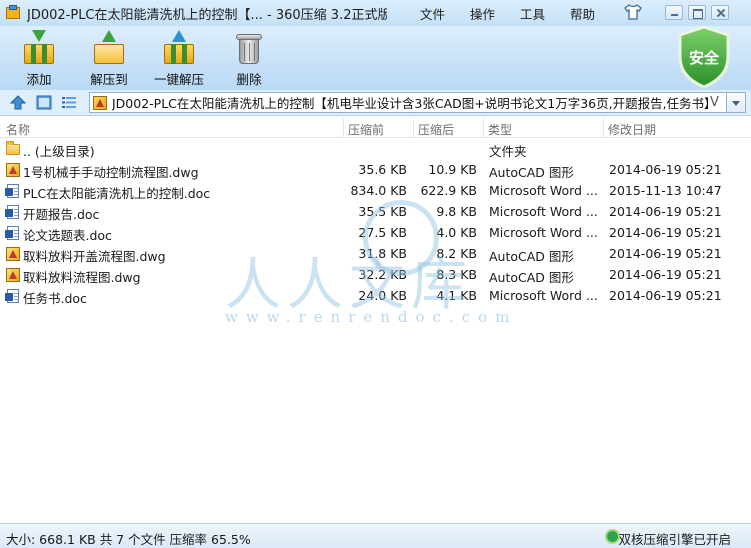 This screenshot has width=751, height=548. What do you see at coordinates (61, 214) in the screenshot?
I see `file-name: 开题报告.doc` at bounding box center [61, 214].